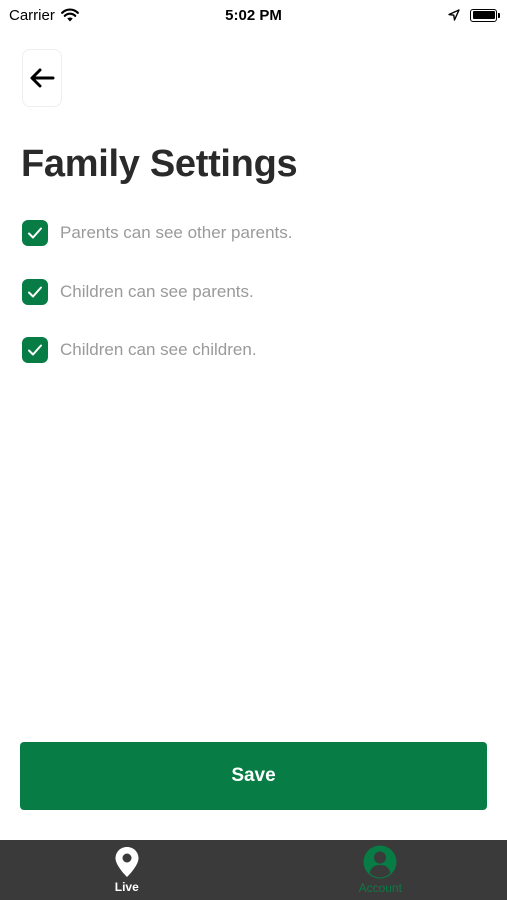 This screenshot has height=900, width=507. I want to click on back-button, so click(42, 78).